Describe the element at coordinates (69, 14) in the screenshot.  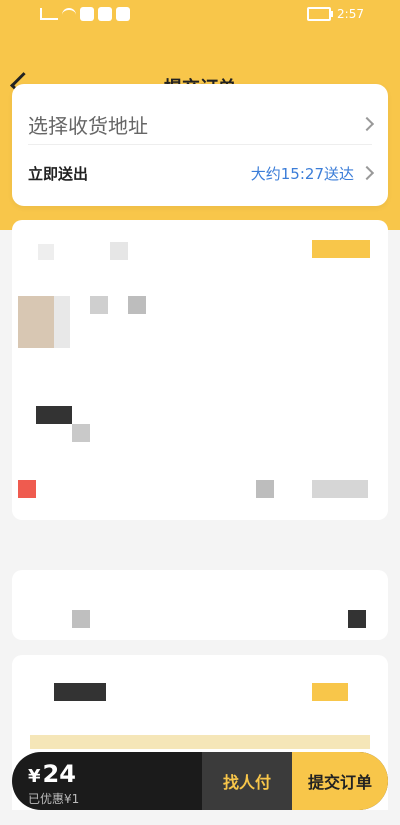
I see `wifi-icon` at that location.